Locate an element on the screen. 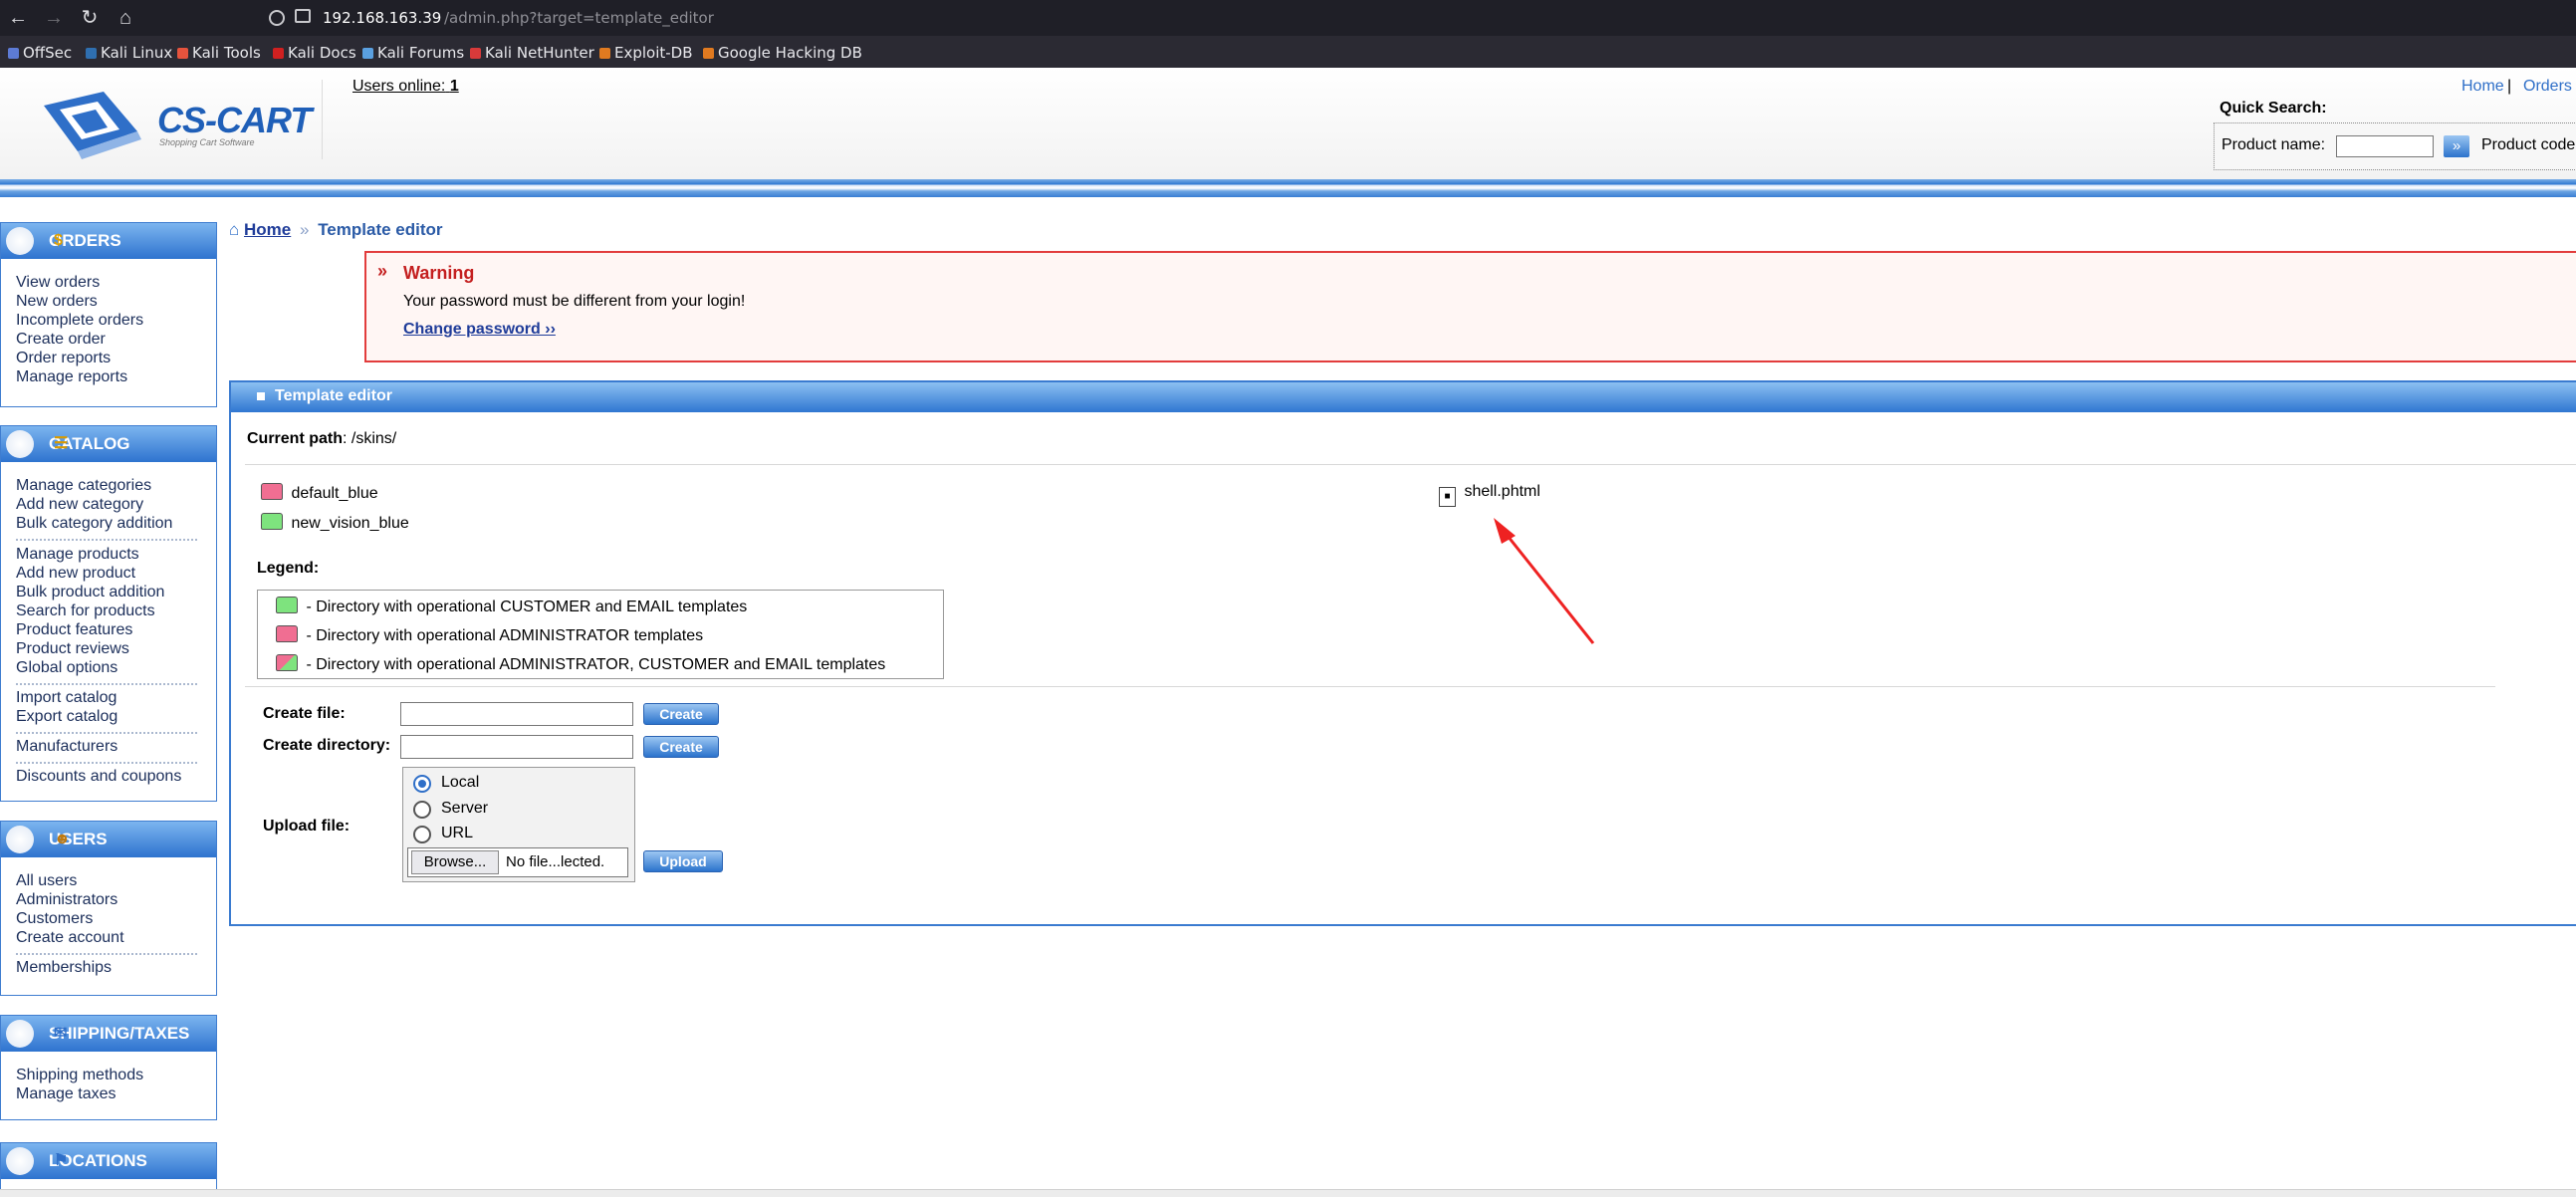  dir-name: default_blue is located at coordinates (334, 493).